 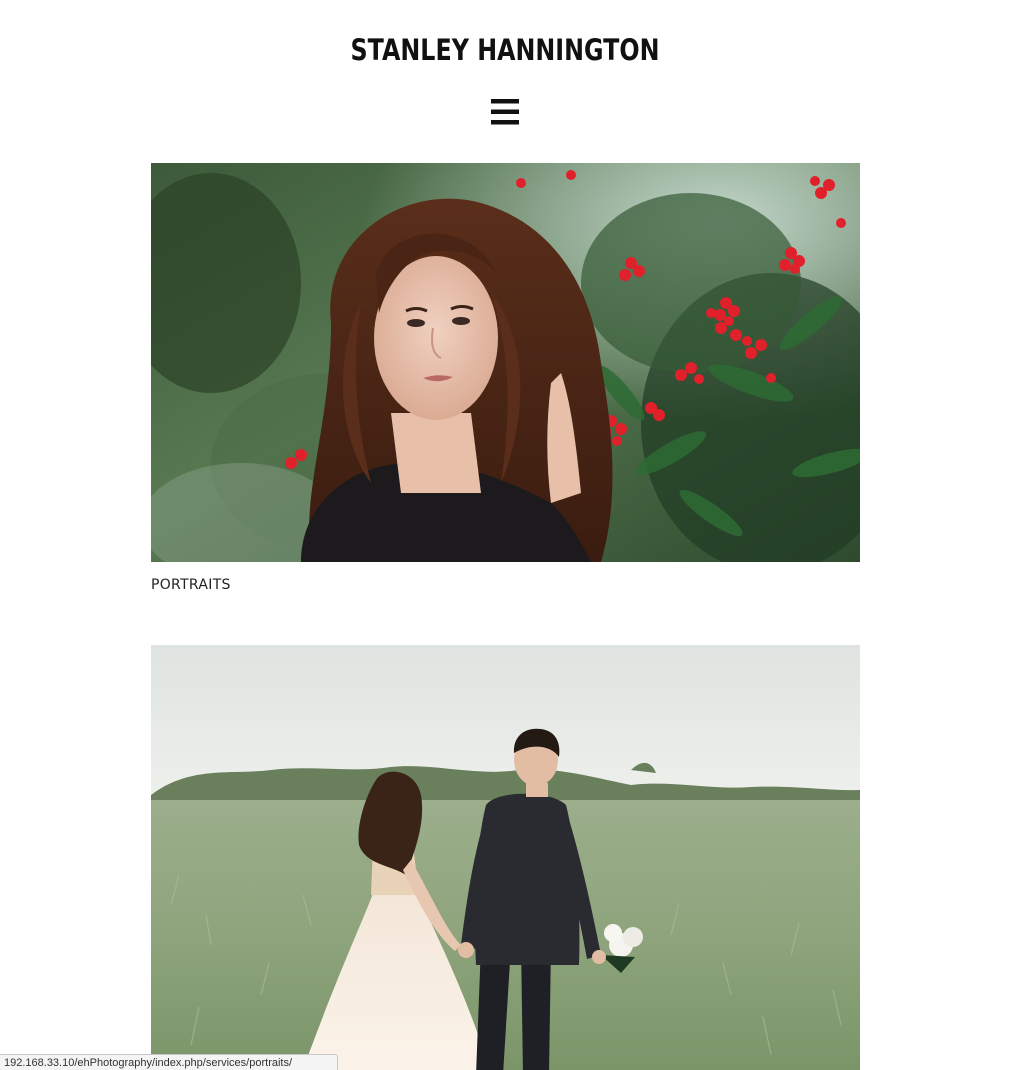 I want to click on hamburger-menu-icon, so click(x=505, y=112).